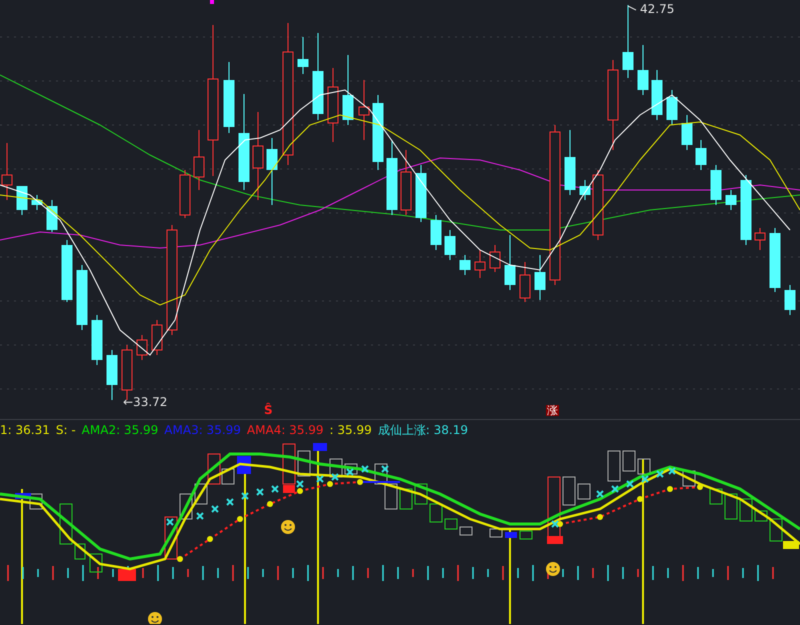 This screenshot has width=800, height=625. Describe the element at coordinates (66, 430) in the screenshot. I see `indicator-legend-value: S: -` at that location.